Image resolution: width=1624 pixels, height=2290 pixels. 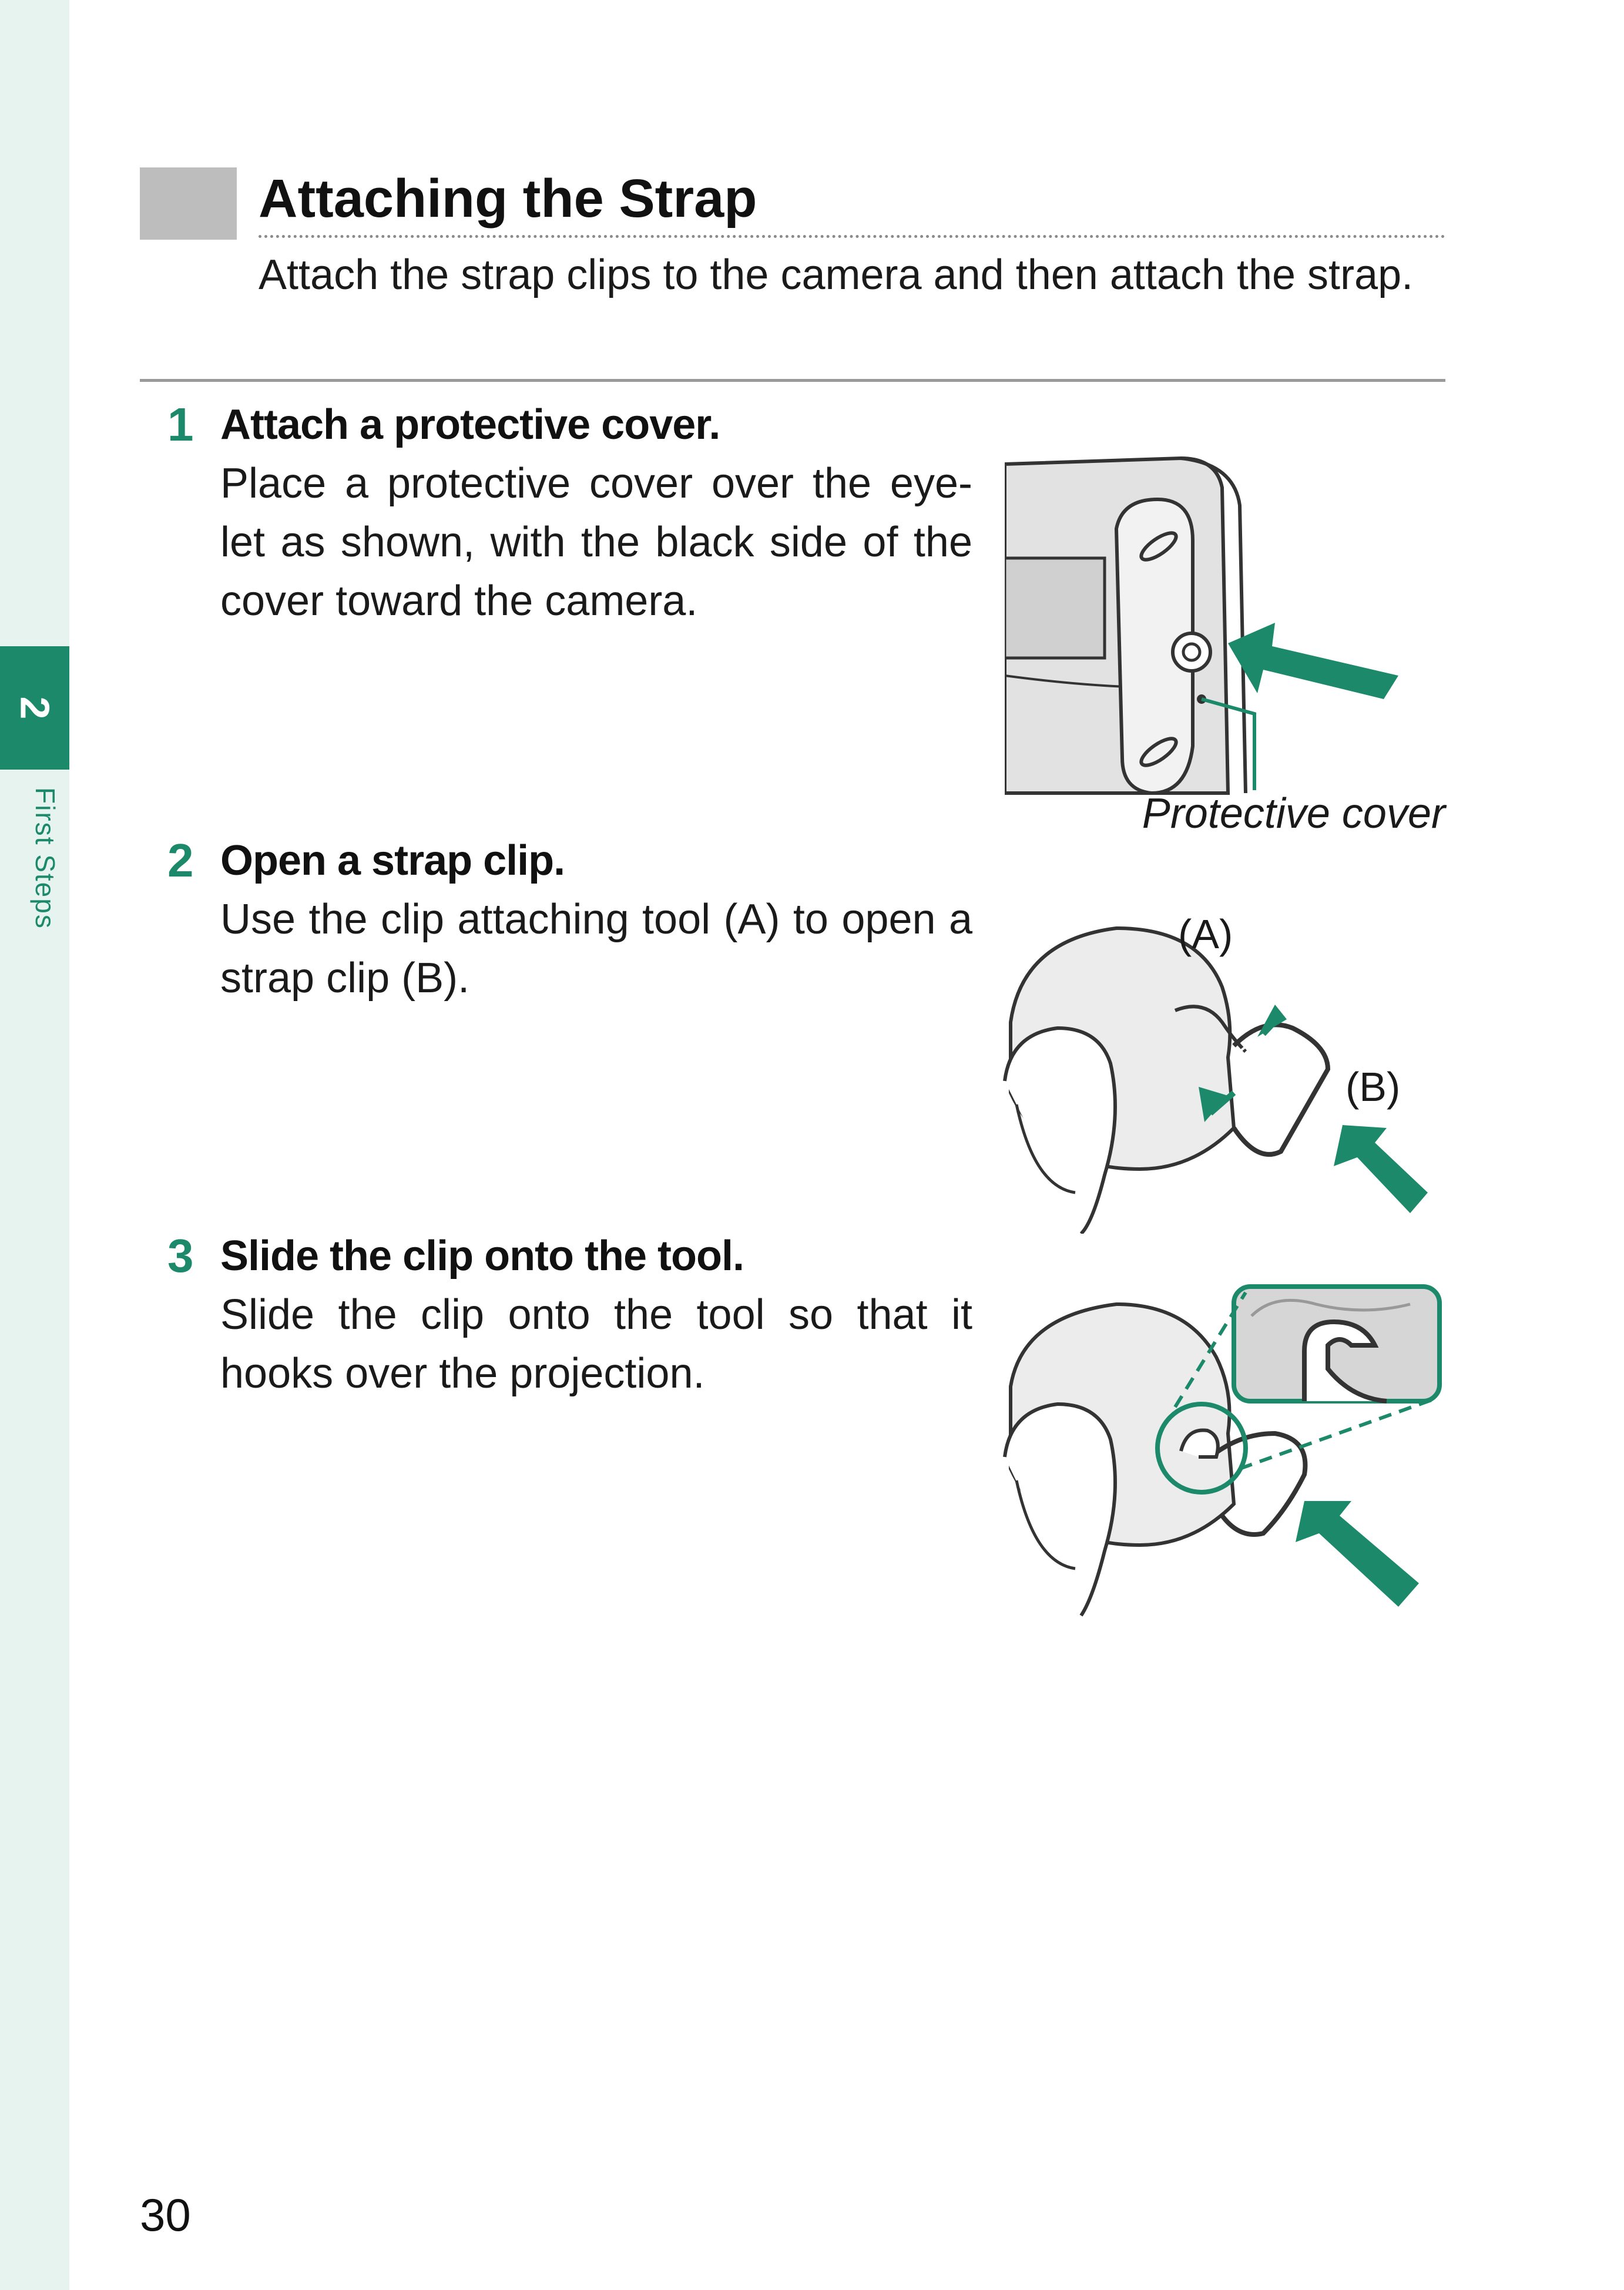 What do you see at coordinates (1373, 1087) in the screenshot?
I see `callout-b-label: (B)` at bounding box center [1373, 1087].